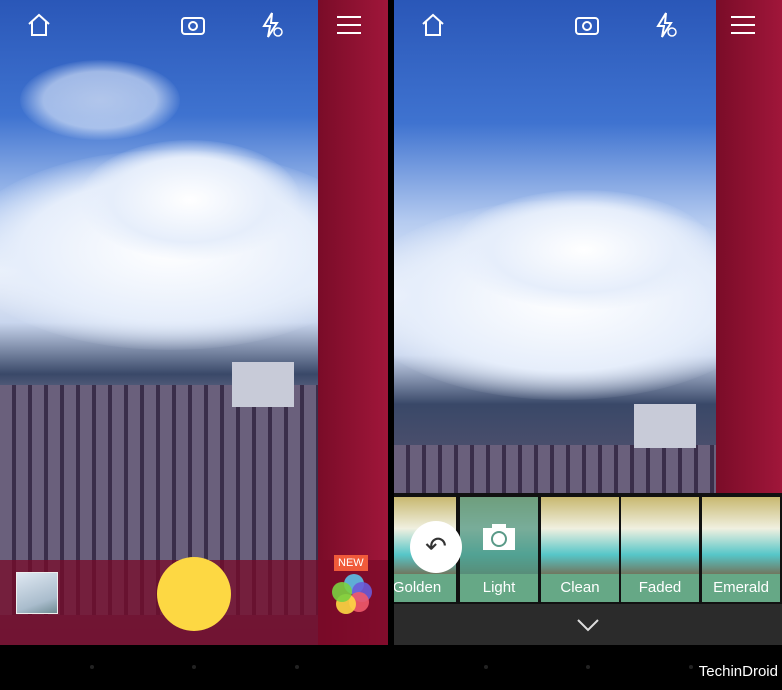 This screenshot has width=782, height=690. I want to click on shutter-button, so click(194, 594).